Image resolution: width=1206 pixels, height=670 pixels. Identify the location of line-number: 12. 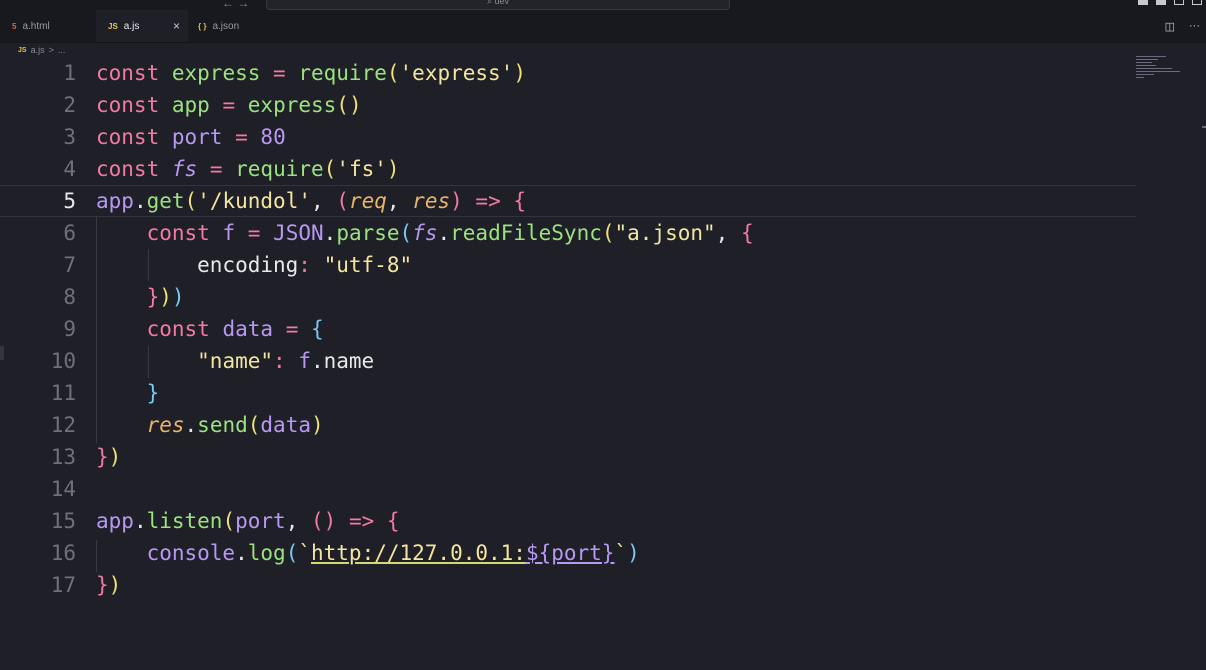
(63, 425).